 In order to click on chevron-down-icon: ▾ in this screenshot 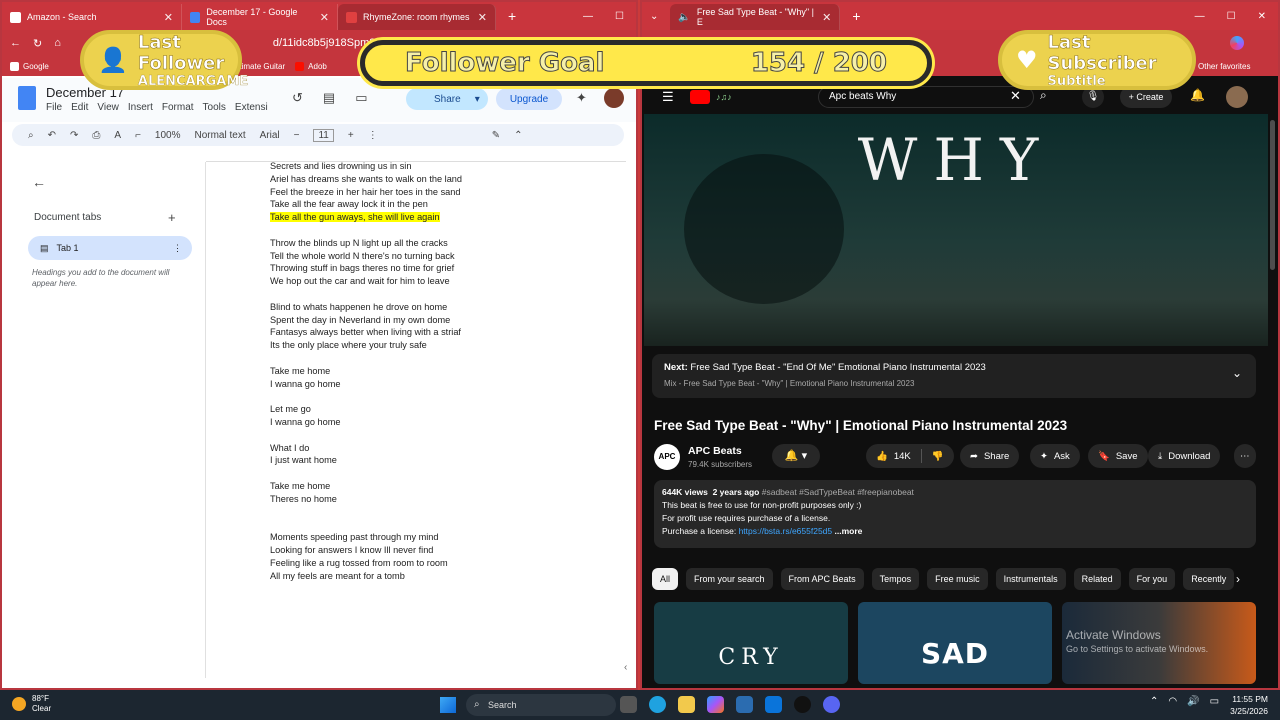, I will do `click(477, 99)`.